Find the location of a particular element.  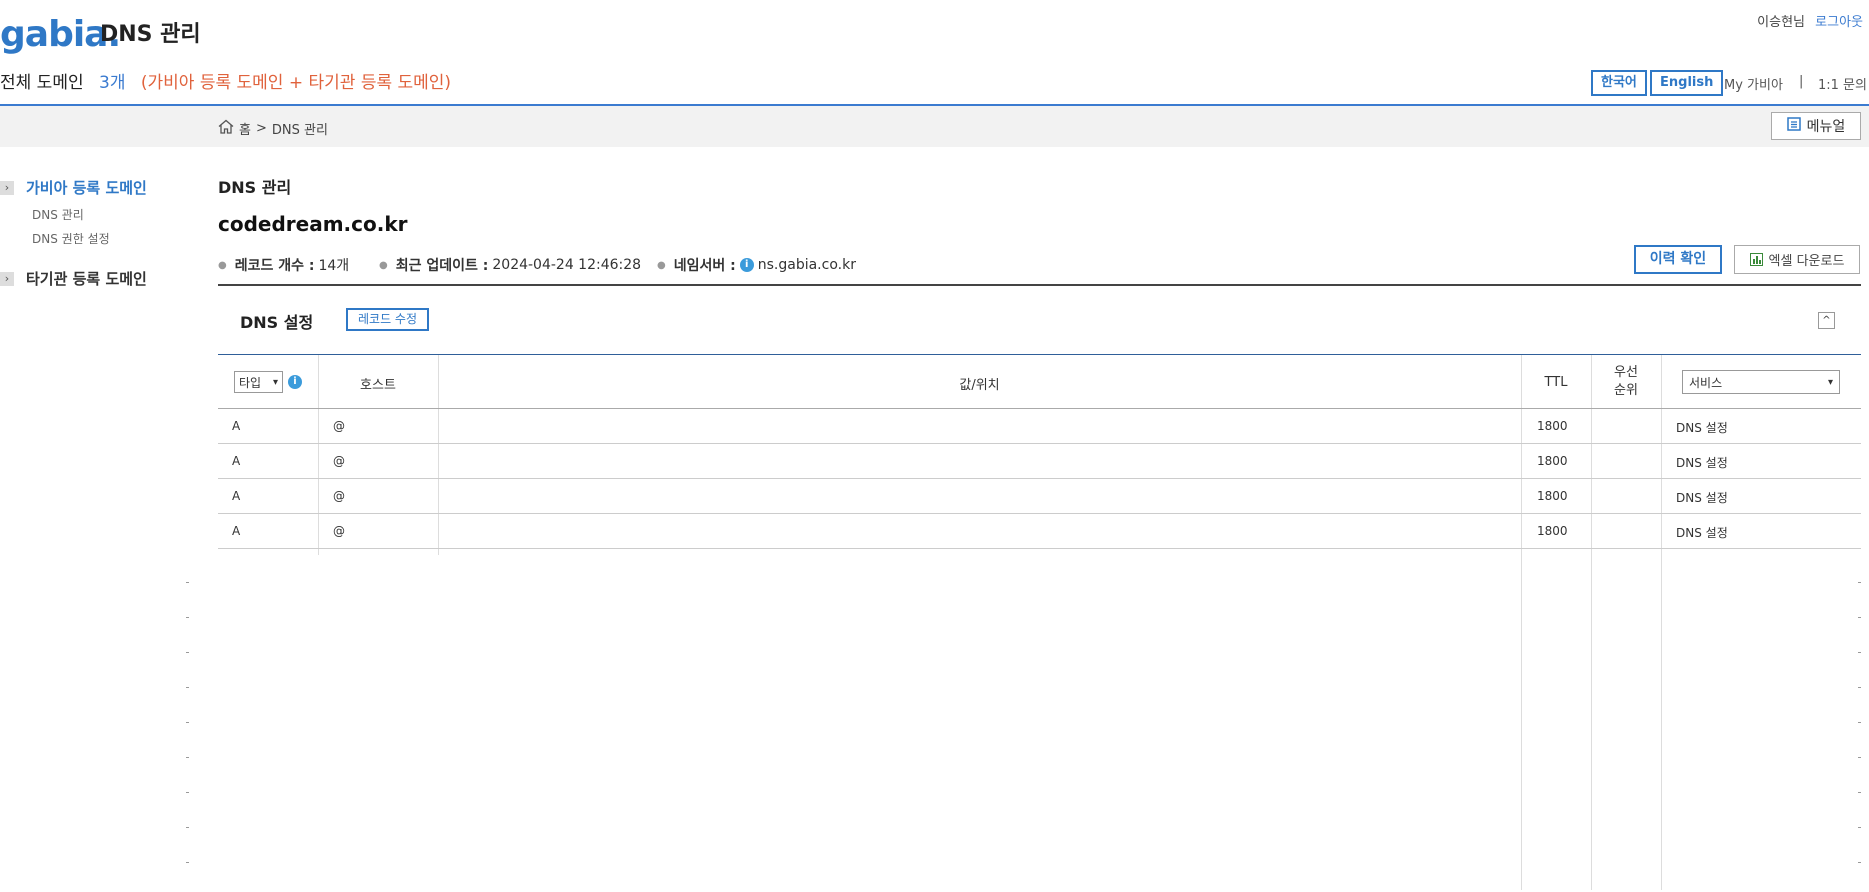

sidebar-item-other-domains: 타기관 등록 도메인 is located at coordinates (86, 278).